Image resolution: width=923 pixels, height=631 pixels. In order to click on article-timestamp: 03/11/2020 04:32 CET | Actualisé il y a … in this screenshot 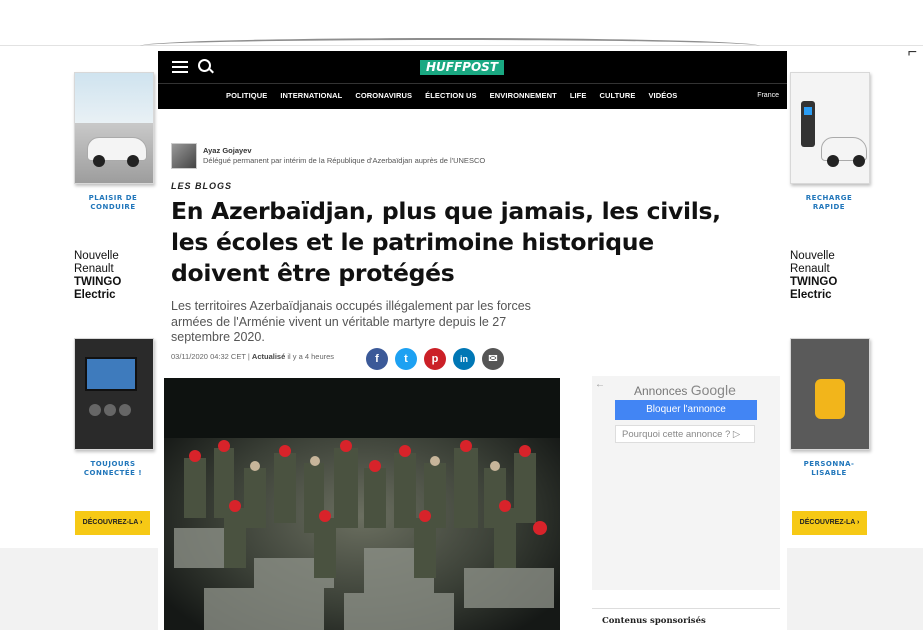, I will do `click(253, 356)`.